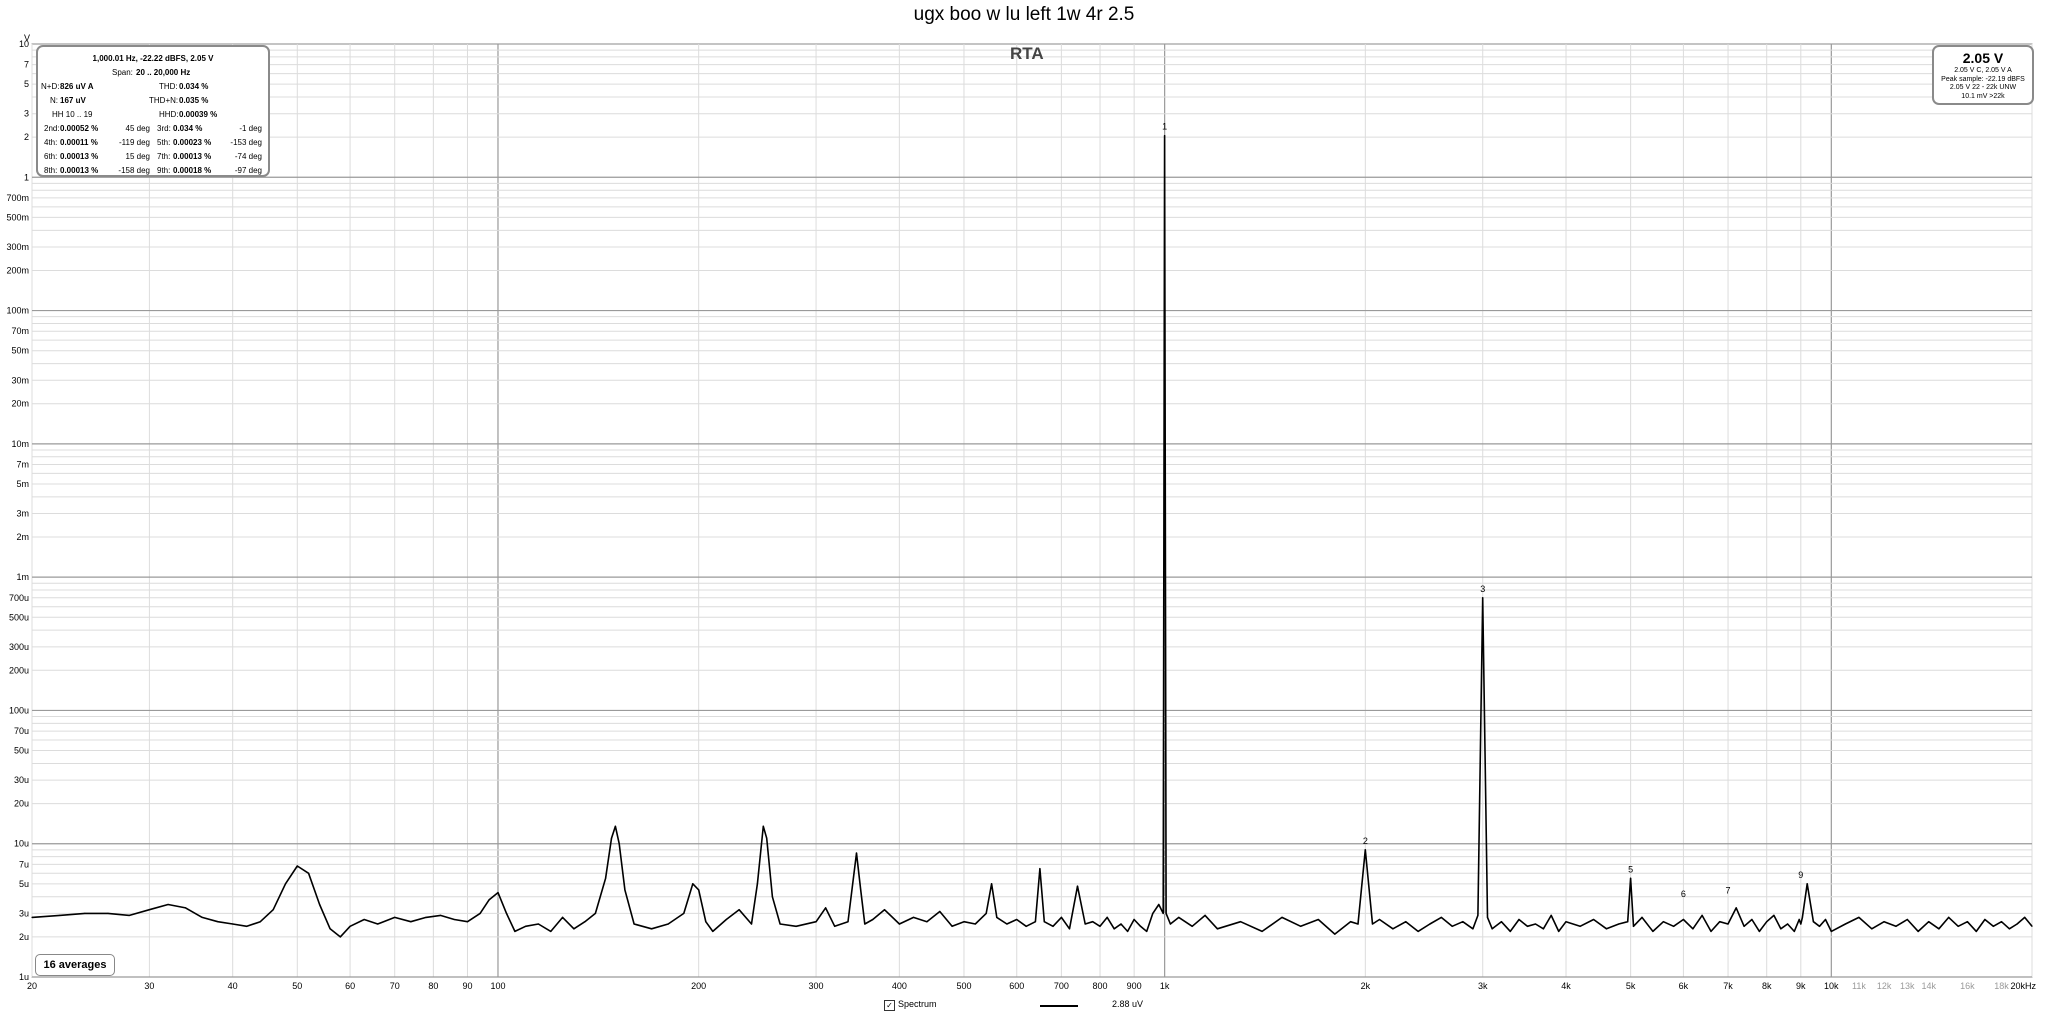 The image size is (2048, 1016). Describe the element at coordinates (26, 114) in the screenshot. I see `y-tick-label: 3` at that location.